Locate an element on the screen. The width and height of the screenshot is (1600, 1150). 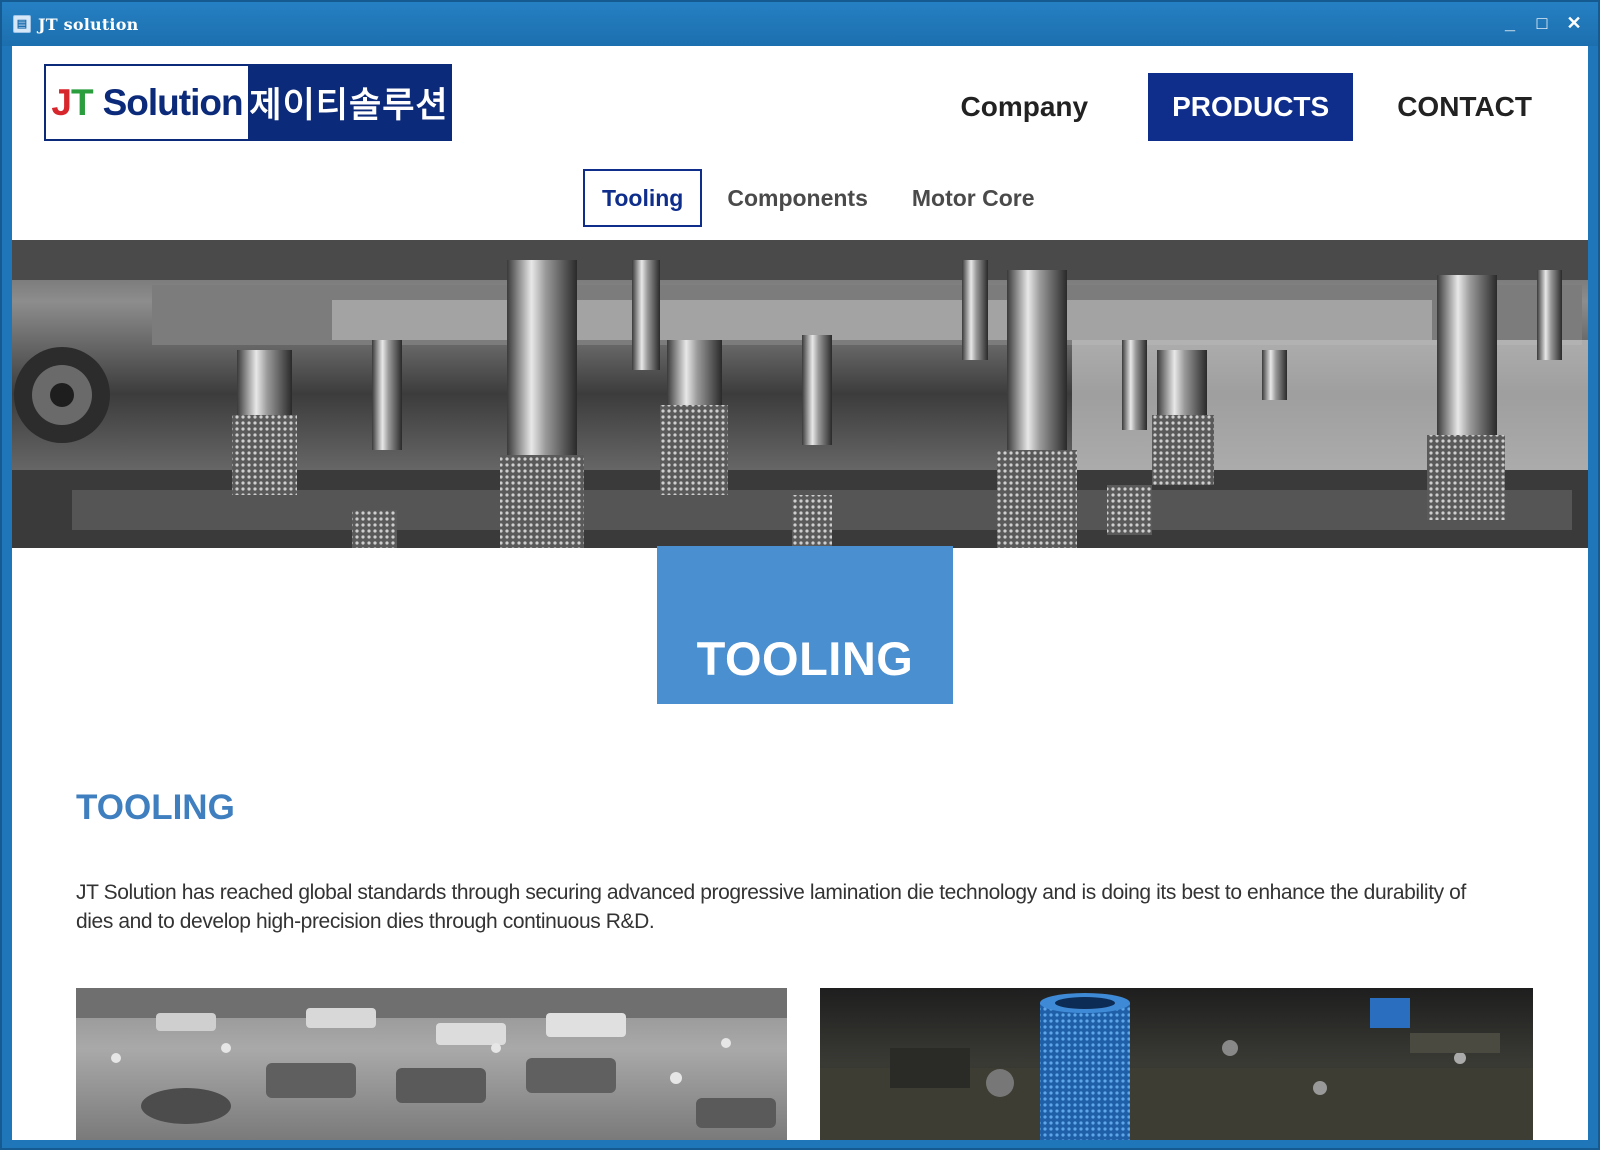
window-title: JT solution is located at coordinates (88, 24).